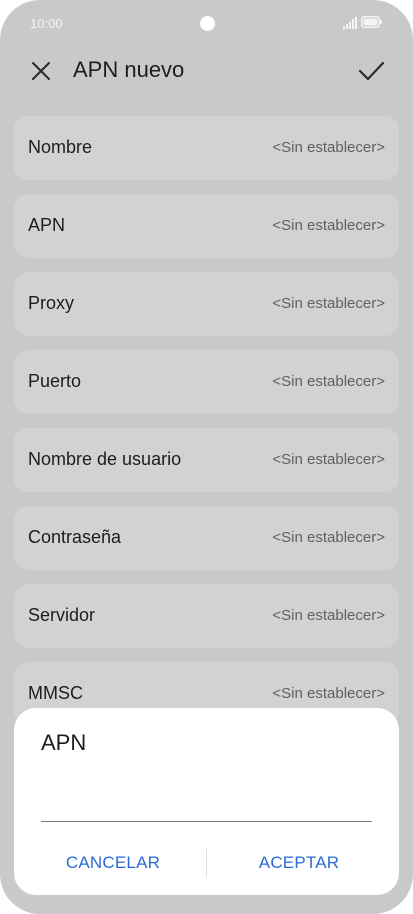 This screenshot has height=914, width=413. Describe the element at coordinates (113, 863) in the screenshot. I see `cancel-button: CANCELAR` at that location.